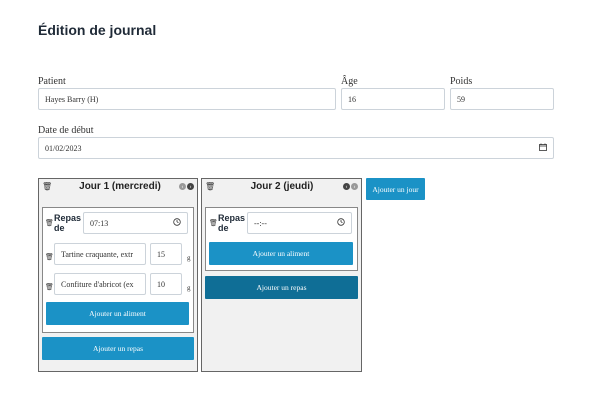 The image size is (600, 400). I want to click on food-name-input: Tartine craquante, extr, so click(100, 254).